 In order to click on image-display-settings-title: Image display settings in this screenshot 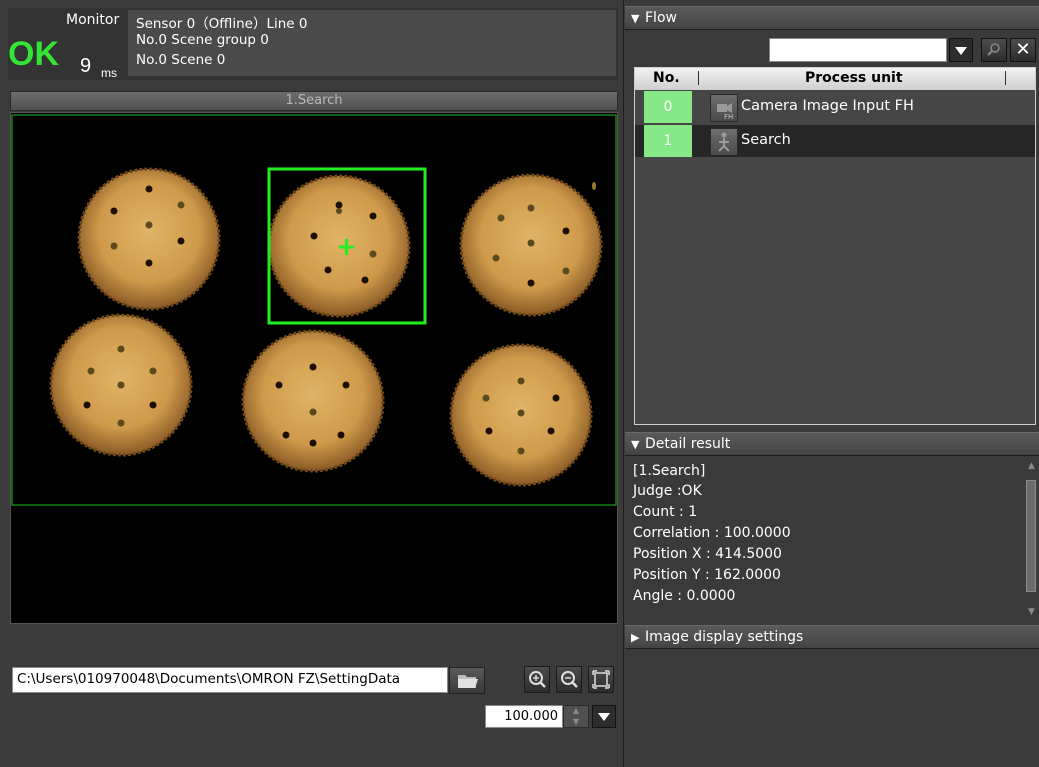, I will do `click(724, 637)`.